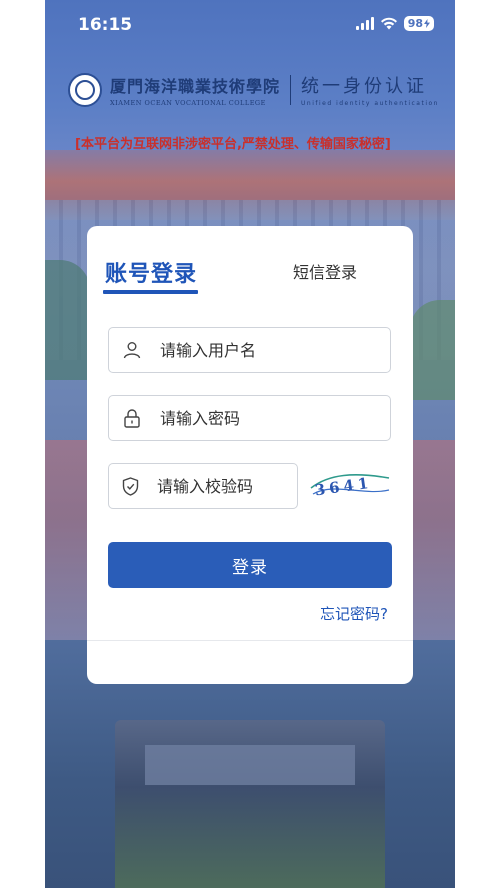 This screenshot has width=500, height=888. What do you see at coordinates (432, 350) in the screenshot?
I see `trees-right-image` at bounding box center [432, 350].